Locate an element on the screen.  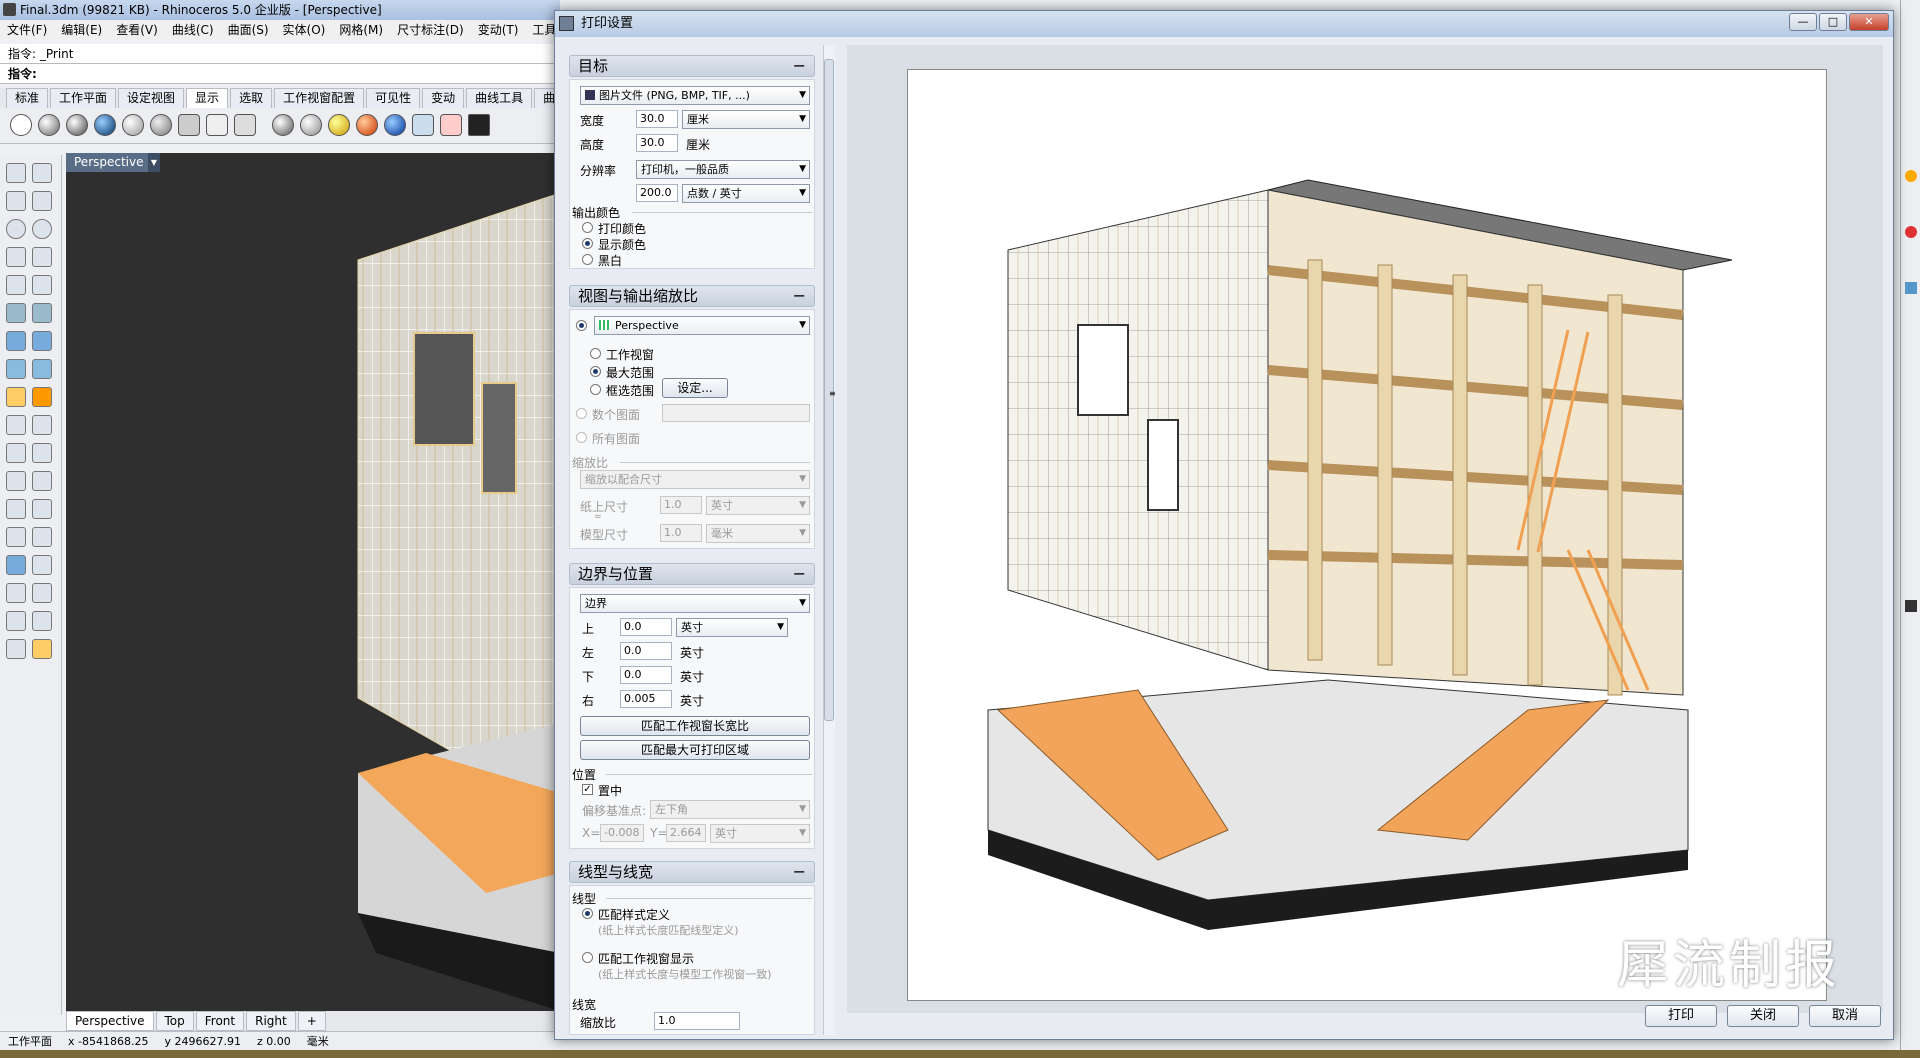
height-input: 30.0 is located at coordinates (657, 143).